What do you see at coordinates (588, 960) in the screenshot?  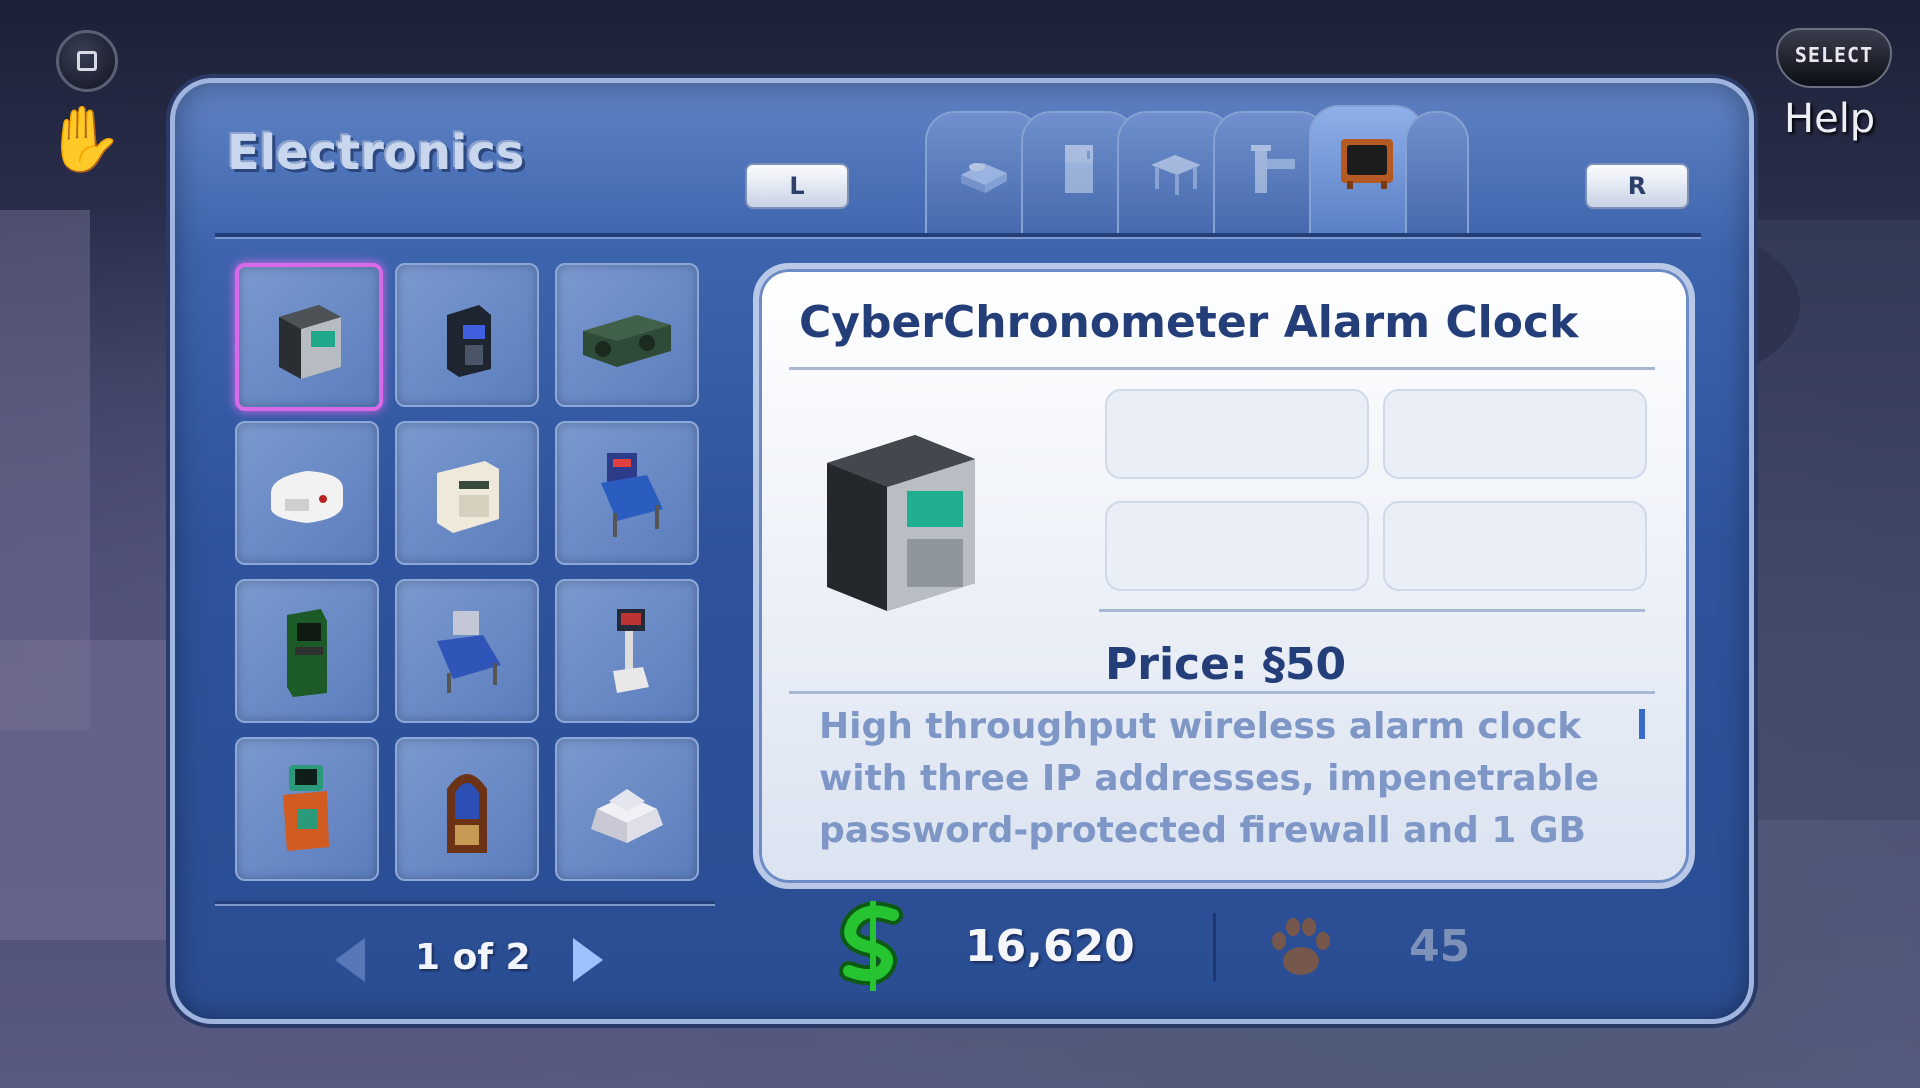 I see `next-page-button` at bounding box center [588, 960].